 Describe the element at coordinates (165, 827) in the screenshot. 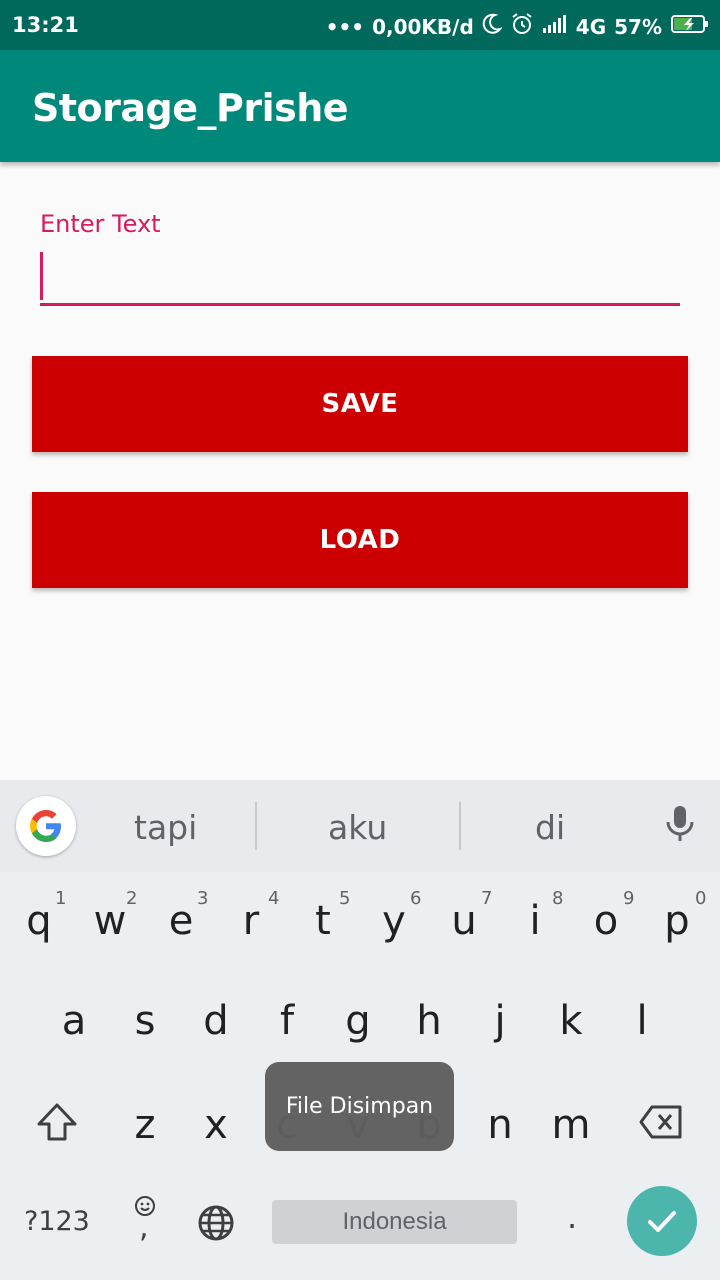

I see `suggestion-1: tapi` at that location.